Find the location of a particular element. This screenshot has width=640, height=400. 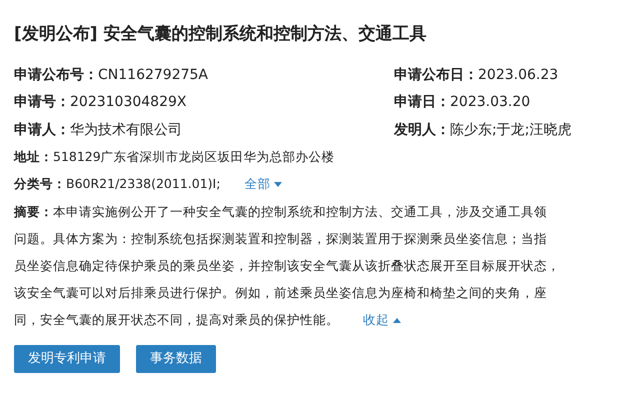

field-label: 申请号： is located at coordinates (42, 102).